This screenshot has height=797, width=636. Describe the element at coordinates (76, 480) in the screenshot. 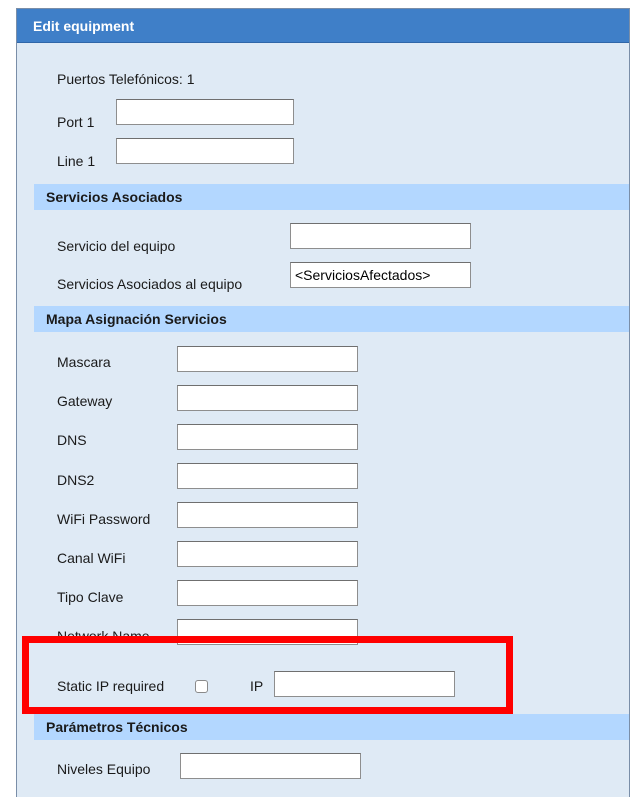

I see `dns2-label: DNS2` at that location.